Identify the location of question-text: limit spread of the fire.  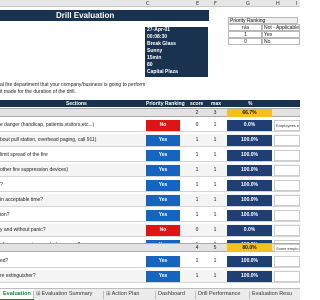
(70, 155).